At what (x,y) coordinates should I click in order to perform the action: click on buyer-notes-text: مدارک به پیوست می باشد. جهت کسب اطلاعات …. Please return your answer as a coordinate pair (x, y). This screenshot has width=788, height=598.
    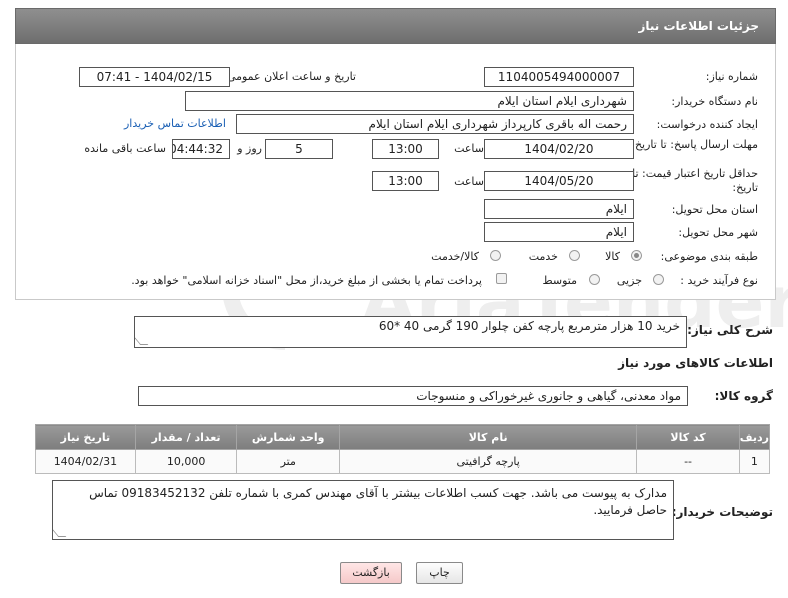
    Looking at the image, I should click on (378, 501).